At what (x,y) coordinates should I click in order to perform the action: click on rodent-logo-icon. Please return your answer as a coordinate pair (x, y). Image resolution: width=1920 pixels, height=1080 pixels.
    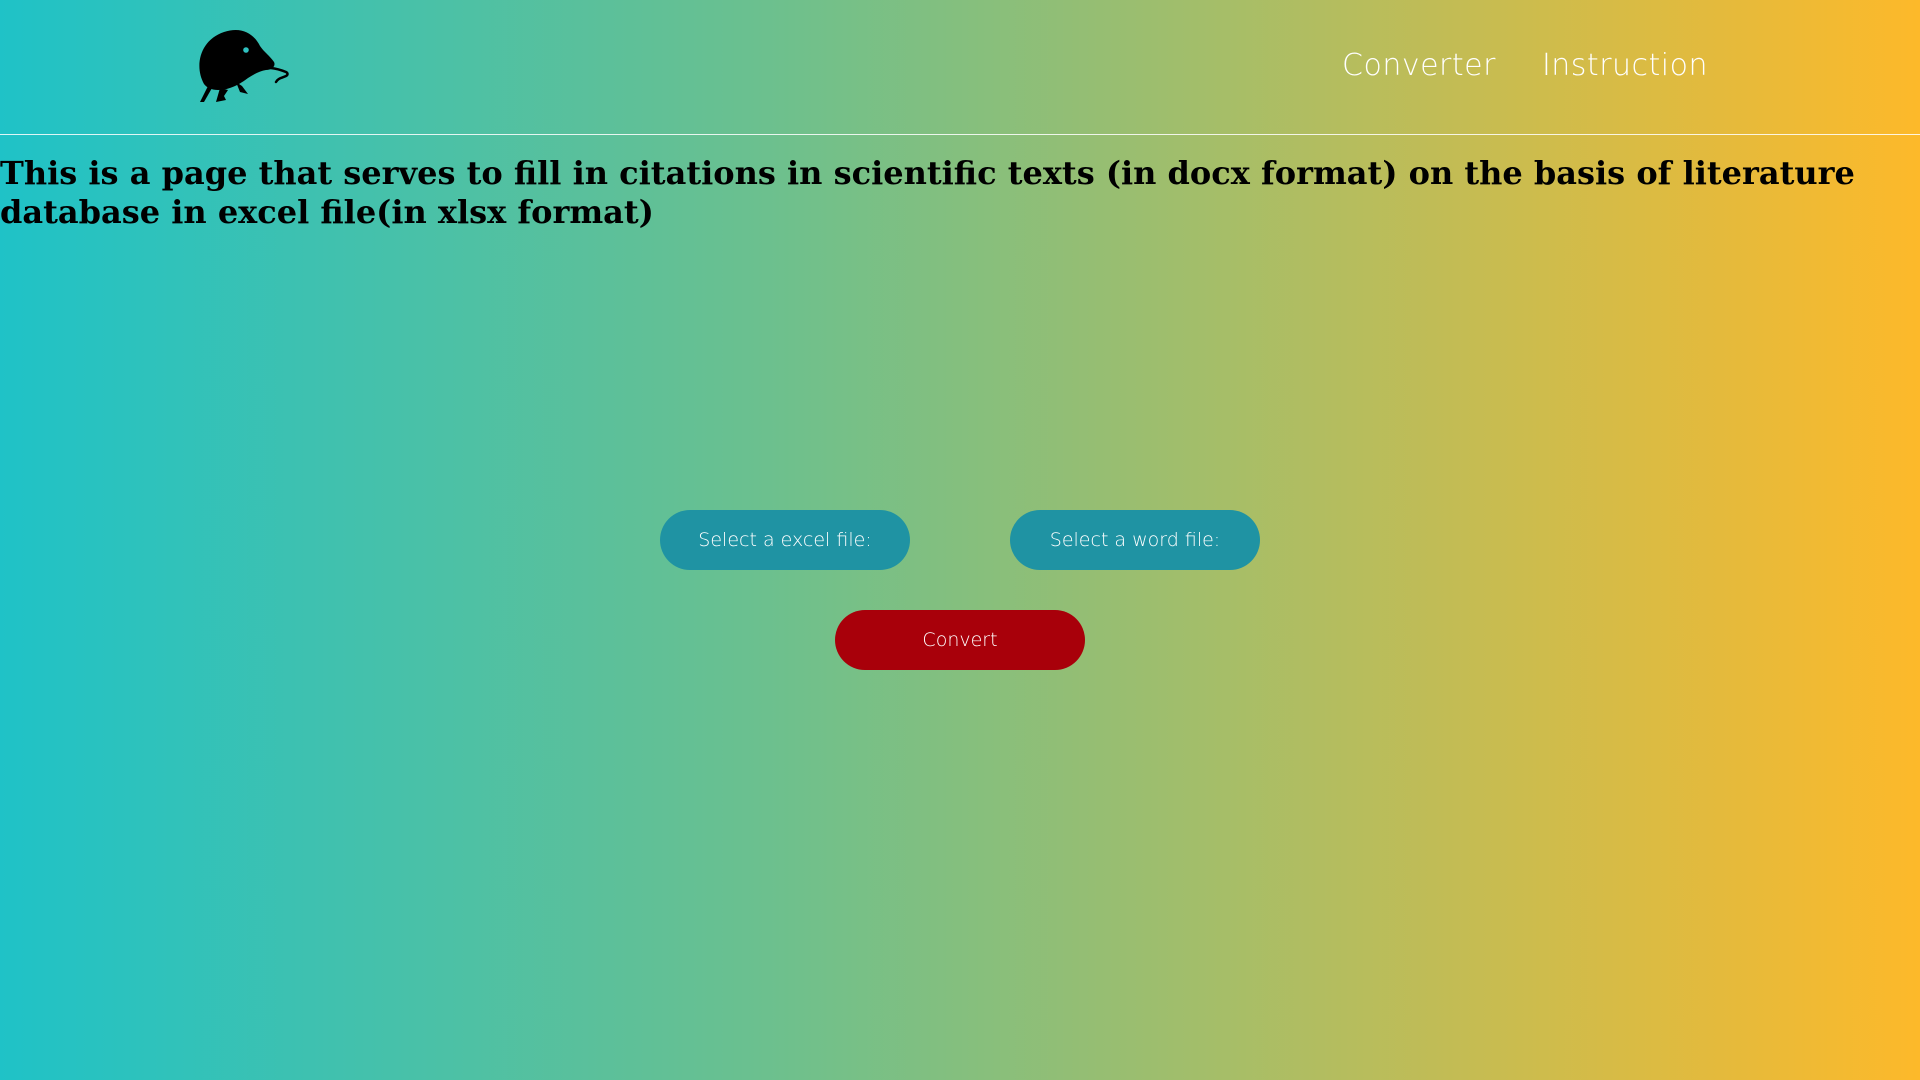
    Looking at the image, I should click on (240, 66).